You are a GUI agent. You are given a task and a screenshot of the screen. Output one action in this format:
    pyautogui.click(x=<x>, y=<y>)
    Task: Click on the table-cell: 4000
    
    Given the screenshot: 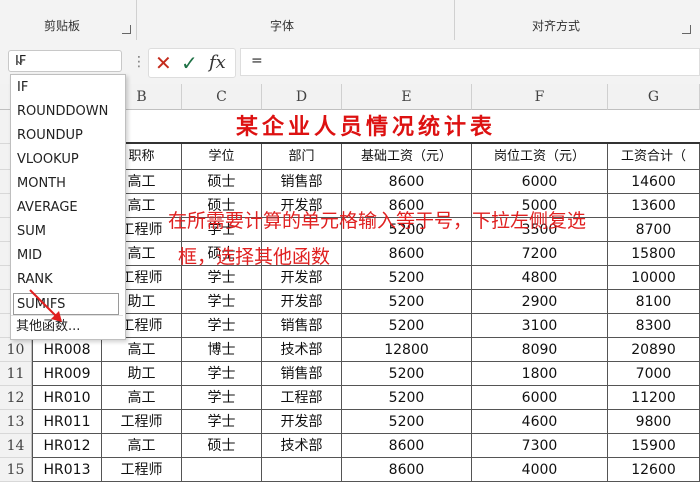 What is the action you would take?
    pyautogui.click(x=540, y=470)
    